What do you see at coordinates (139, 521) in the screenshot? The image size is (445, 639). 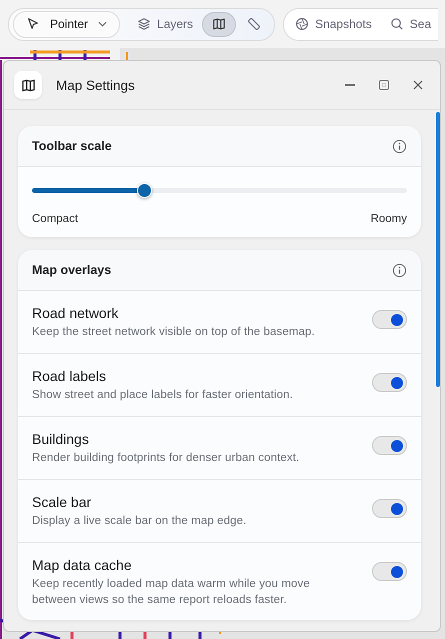 I see `setting-description: Display a live scale bar on the map edge.` at bounding box center [139, 521].